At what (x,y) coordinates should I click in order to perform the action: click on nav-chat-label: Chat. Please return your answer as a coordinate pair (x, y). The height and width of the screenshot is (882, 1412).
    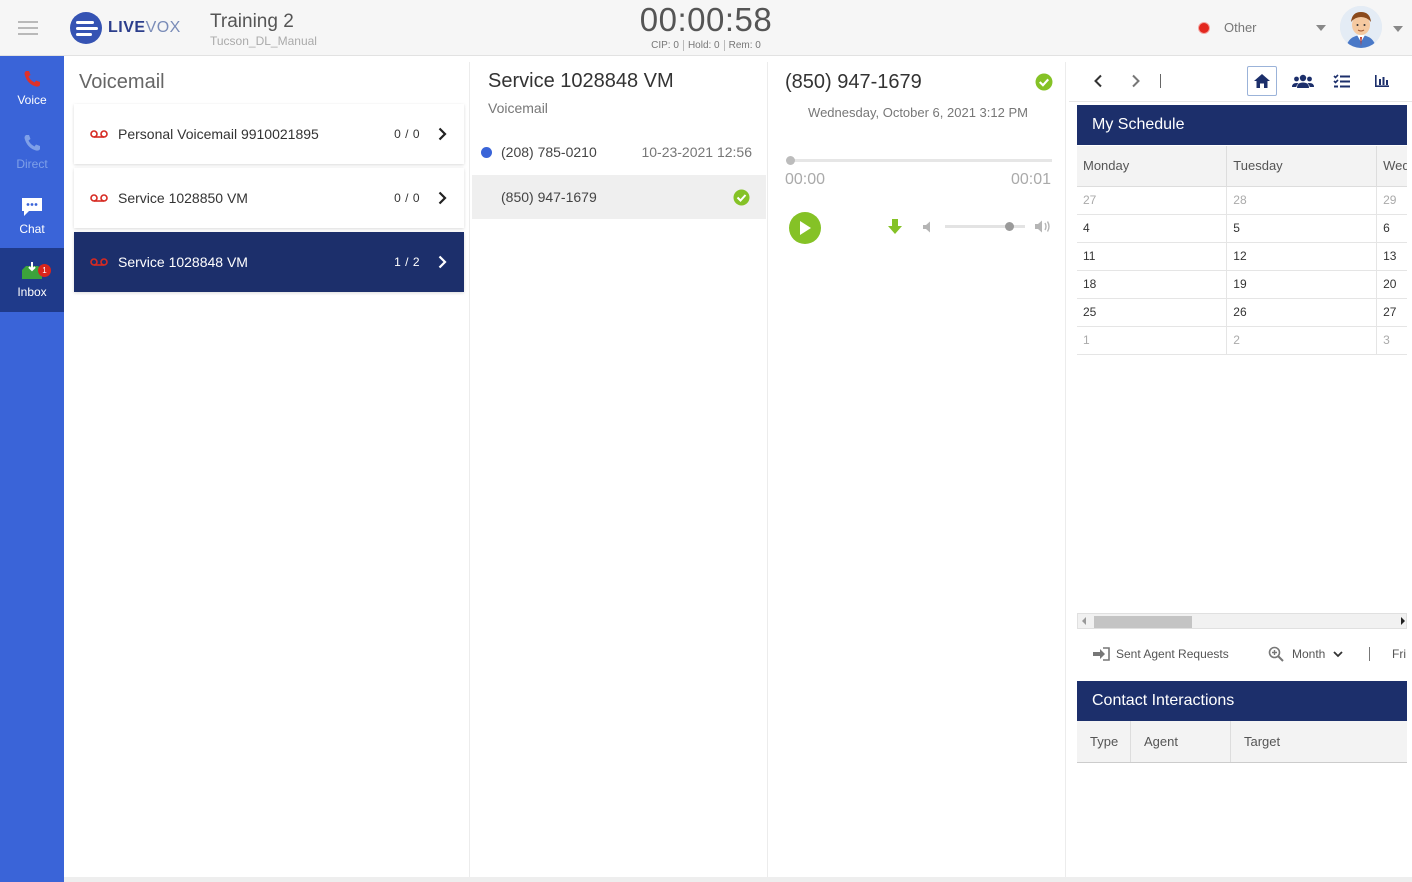
    Looking at the image, I should click on (32, 229).